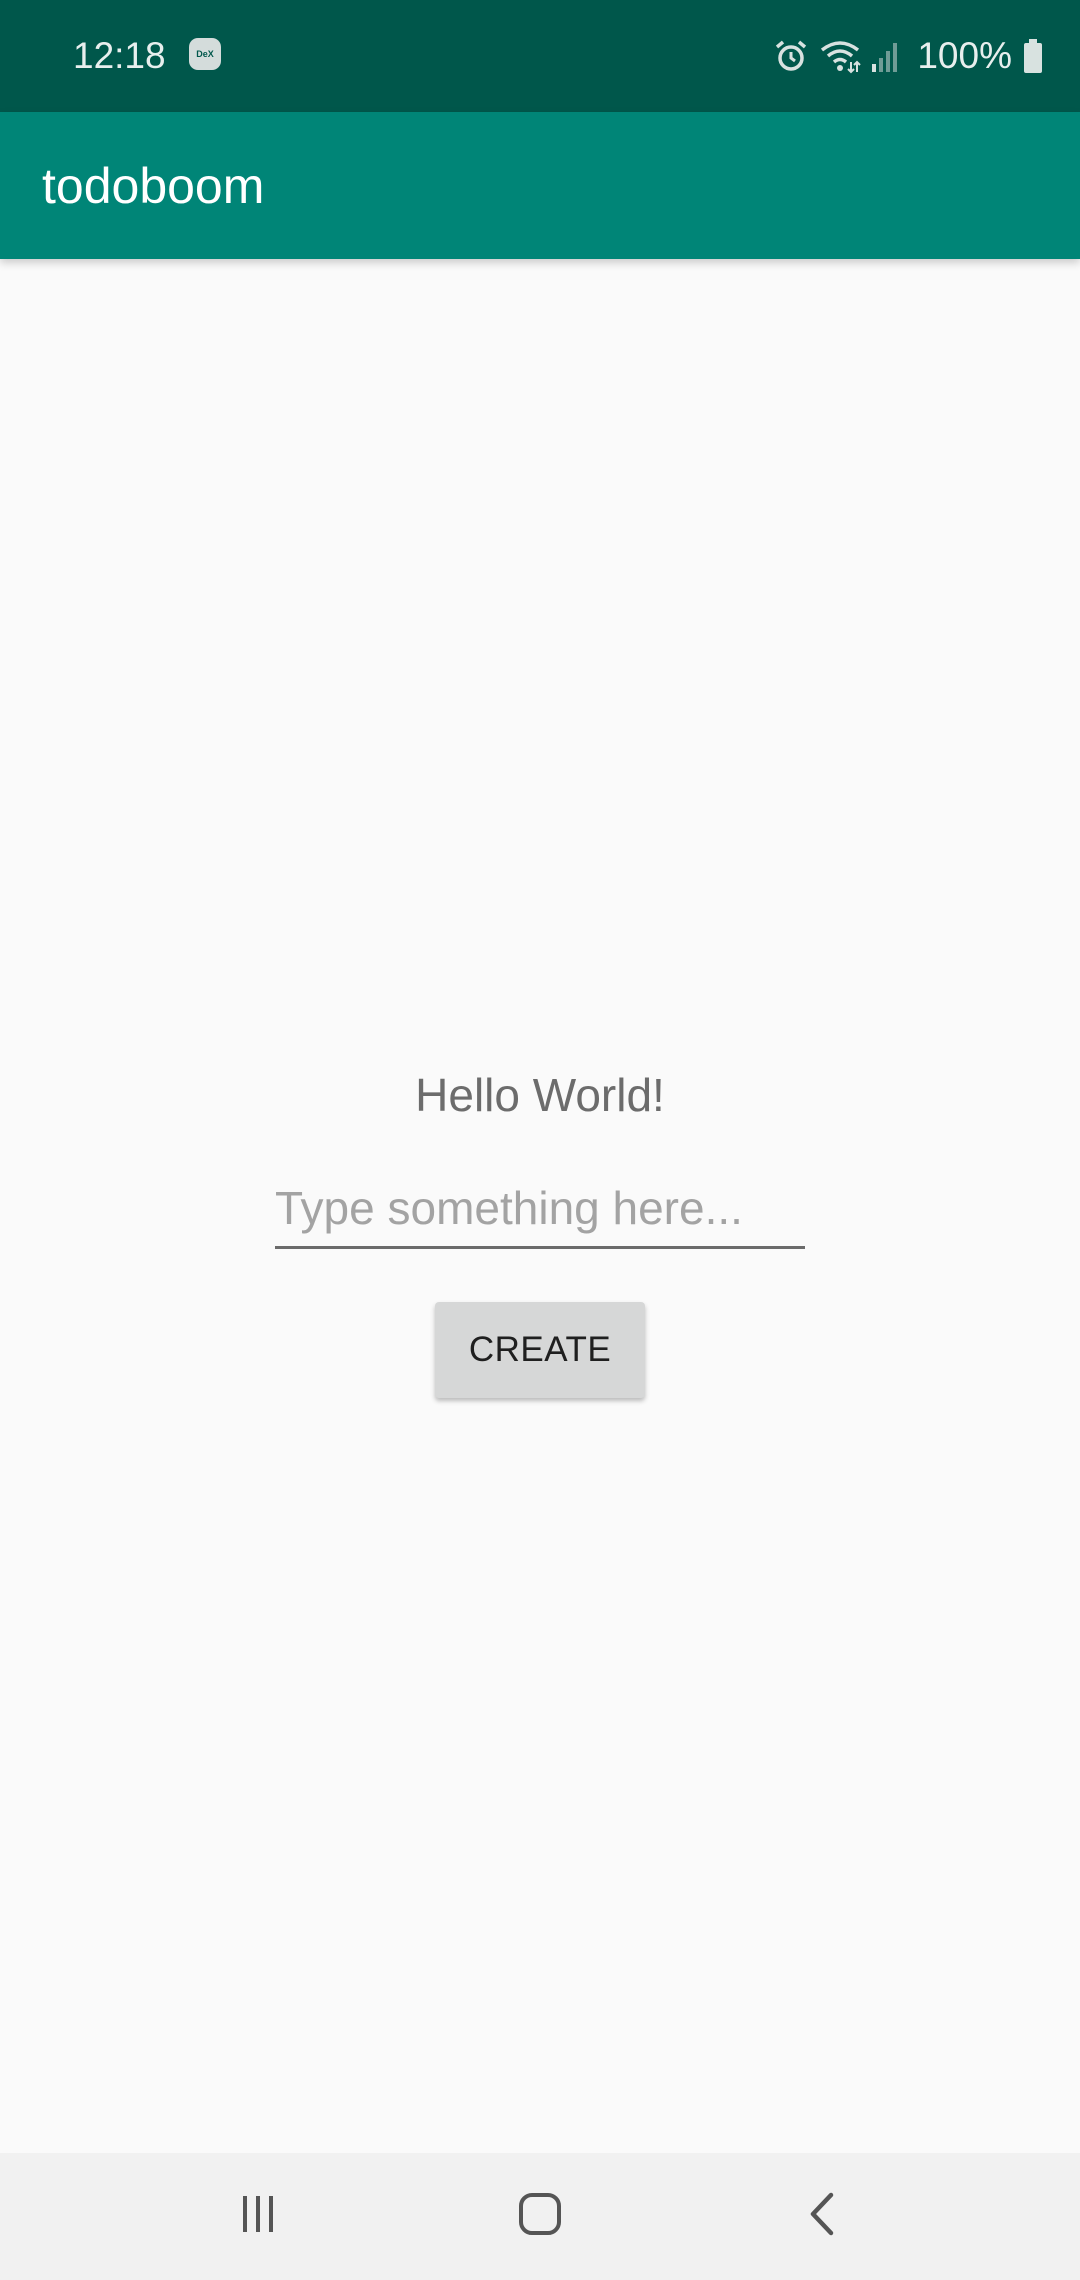  What do you see at coordinates (1033, 56) in the screenshot?
I see `battery-icon` at bounding box center [1033, 56].